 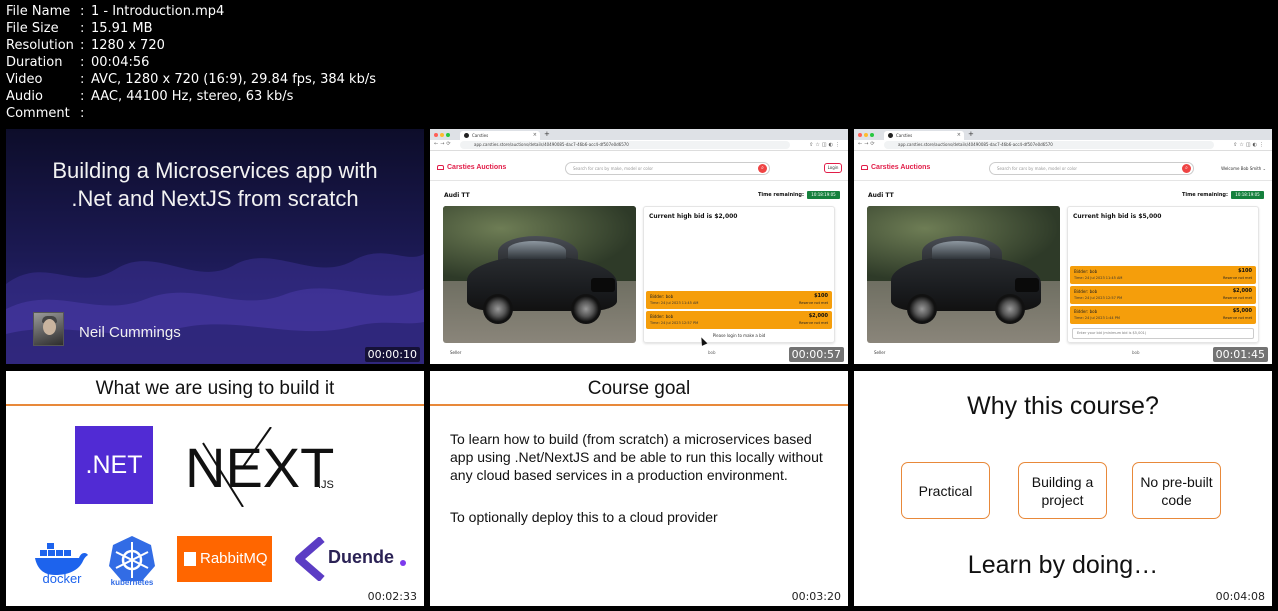 I want to click on timestamp: 00:00:57, so click(x=816, y=354).